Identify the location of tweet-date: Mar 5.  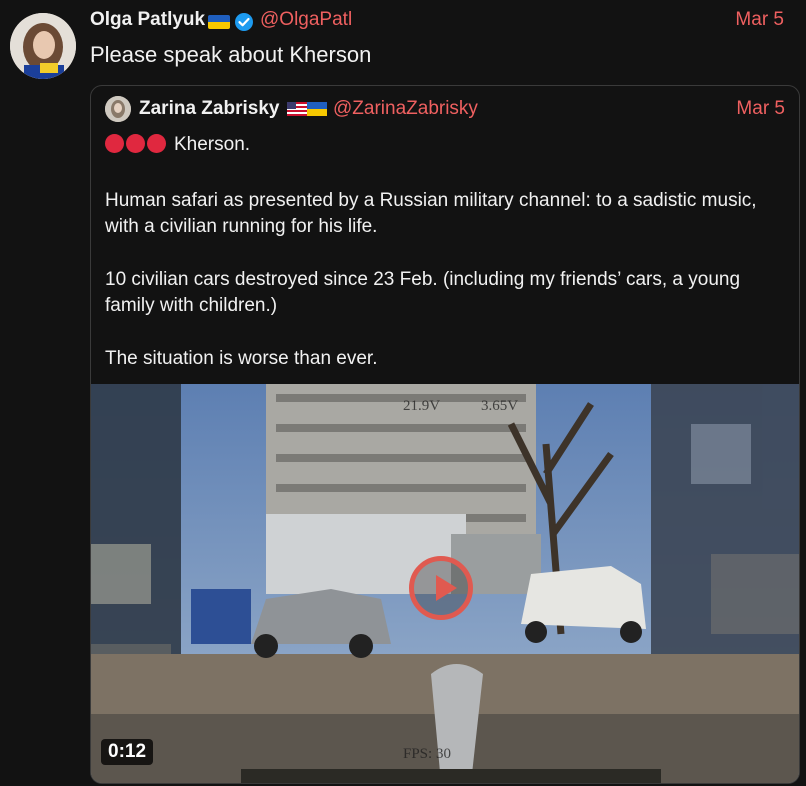
(759, 20).